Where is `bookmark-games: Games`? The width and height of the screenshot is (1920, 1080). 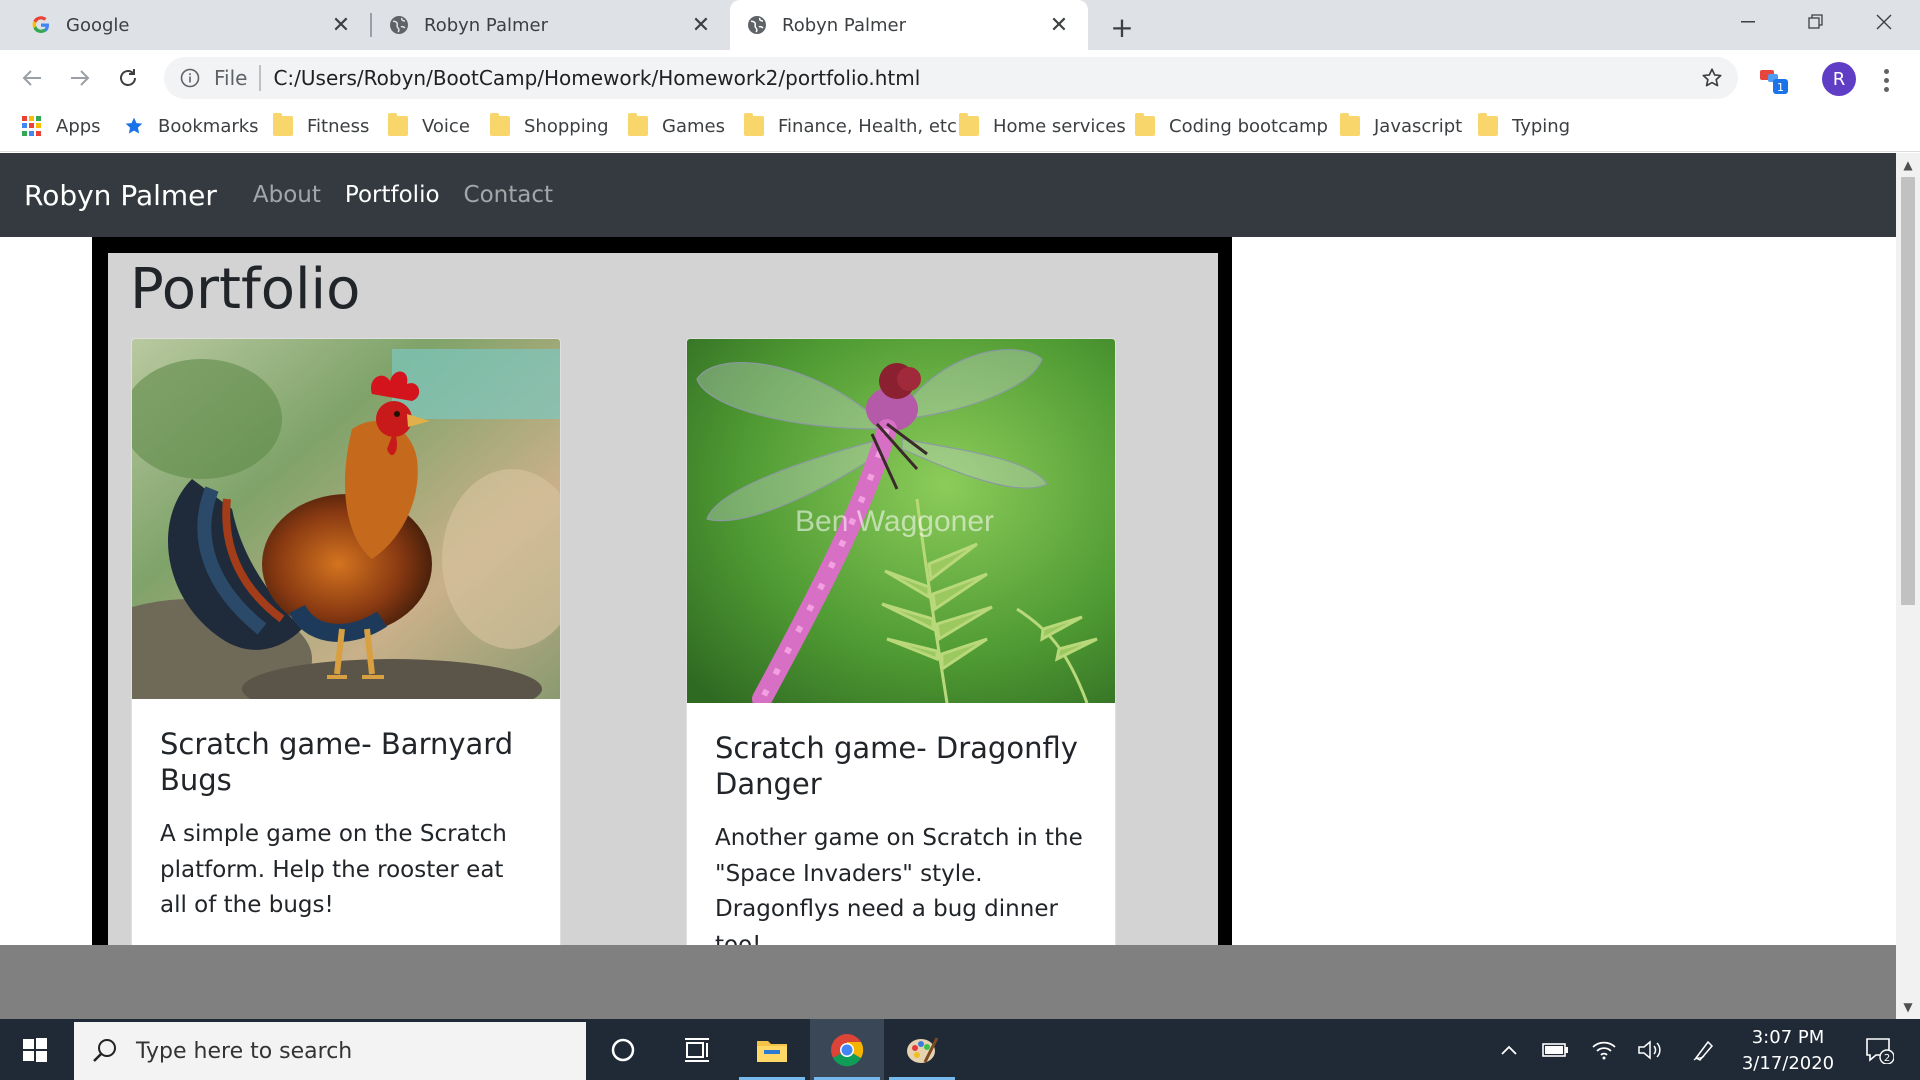 bookmark-games: Games is located at coordinates (676, 126).